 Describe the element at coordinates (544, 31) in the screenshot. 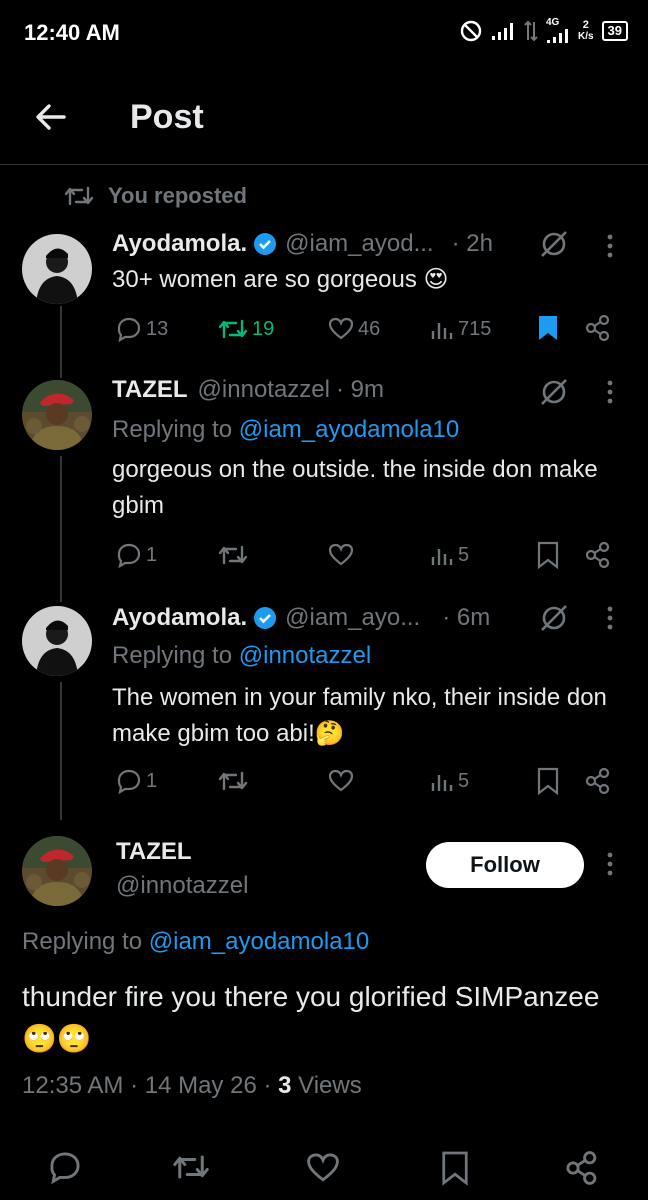

I see `status-icons: 4G 2 K/s 39` at that location.